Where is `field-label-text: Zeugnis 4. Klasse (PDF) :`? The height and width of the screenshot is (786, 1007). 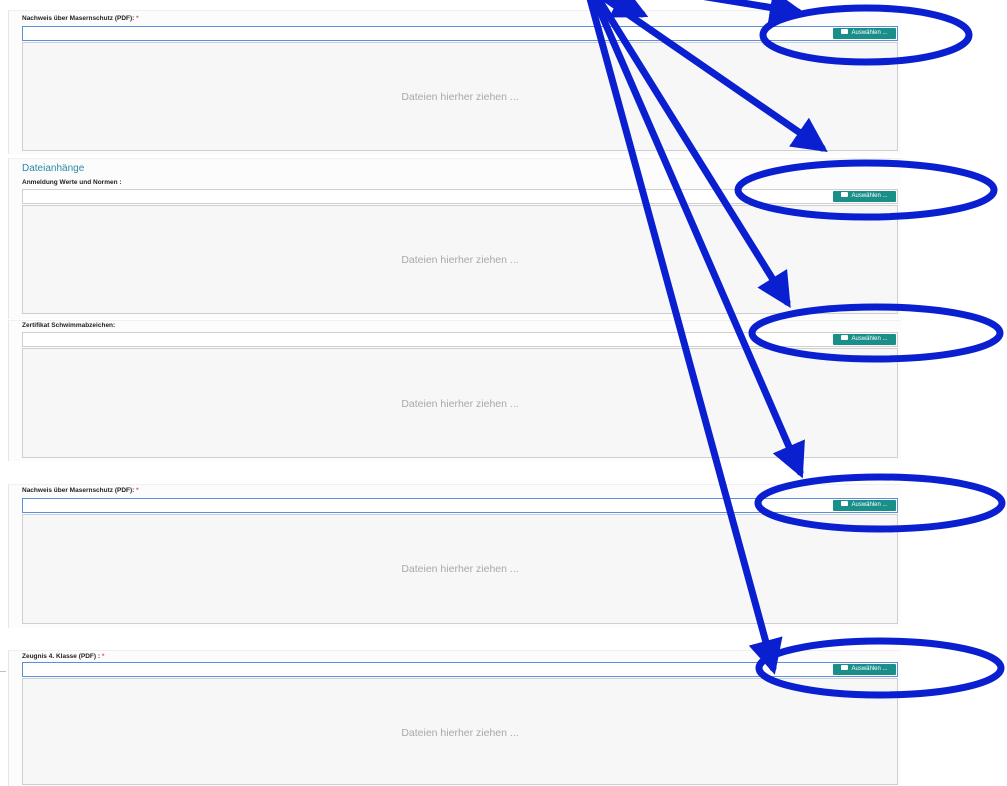
field-label-text: Zeugnis 4. Klasse (PDF) : is located at coordinates (61, 656).